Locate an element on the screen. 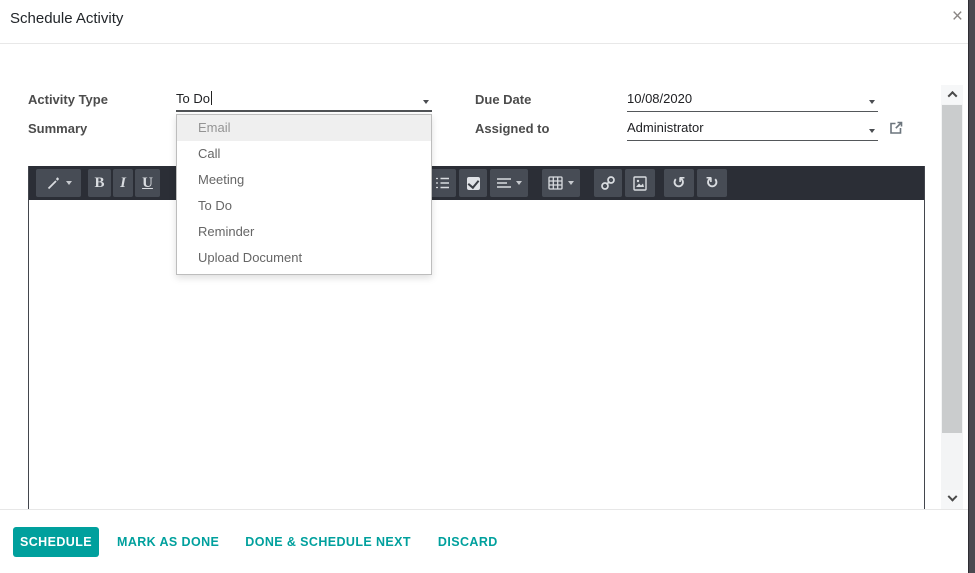  undo-button: ↺ is located at coordinates (679, 183).